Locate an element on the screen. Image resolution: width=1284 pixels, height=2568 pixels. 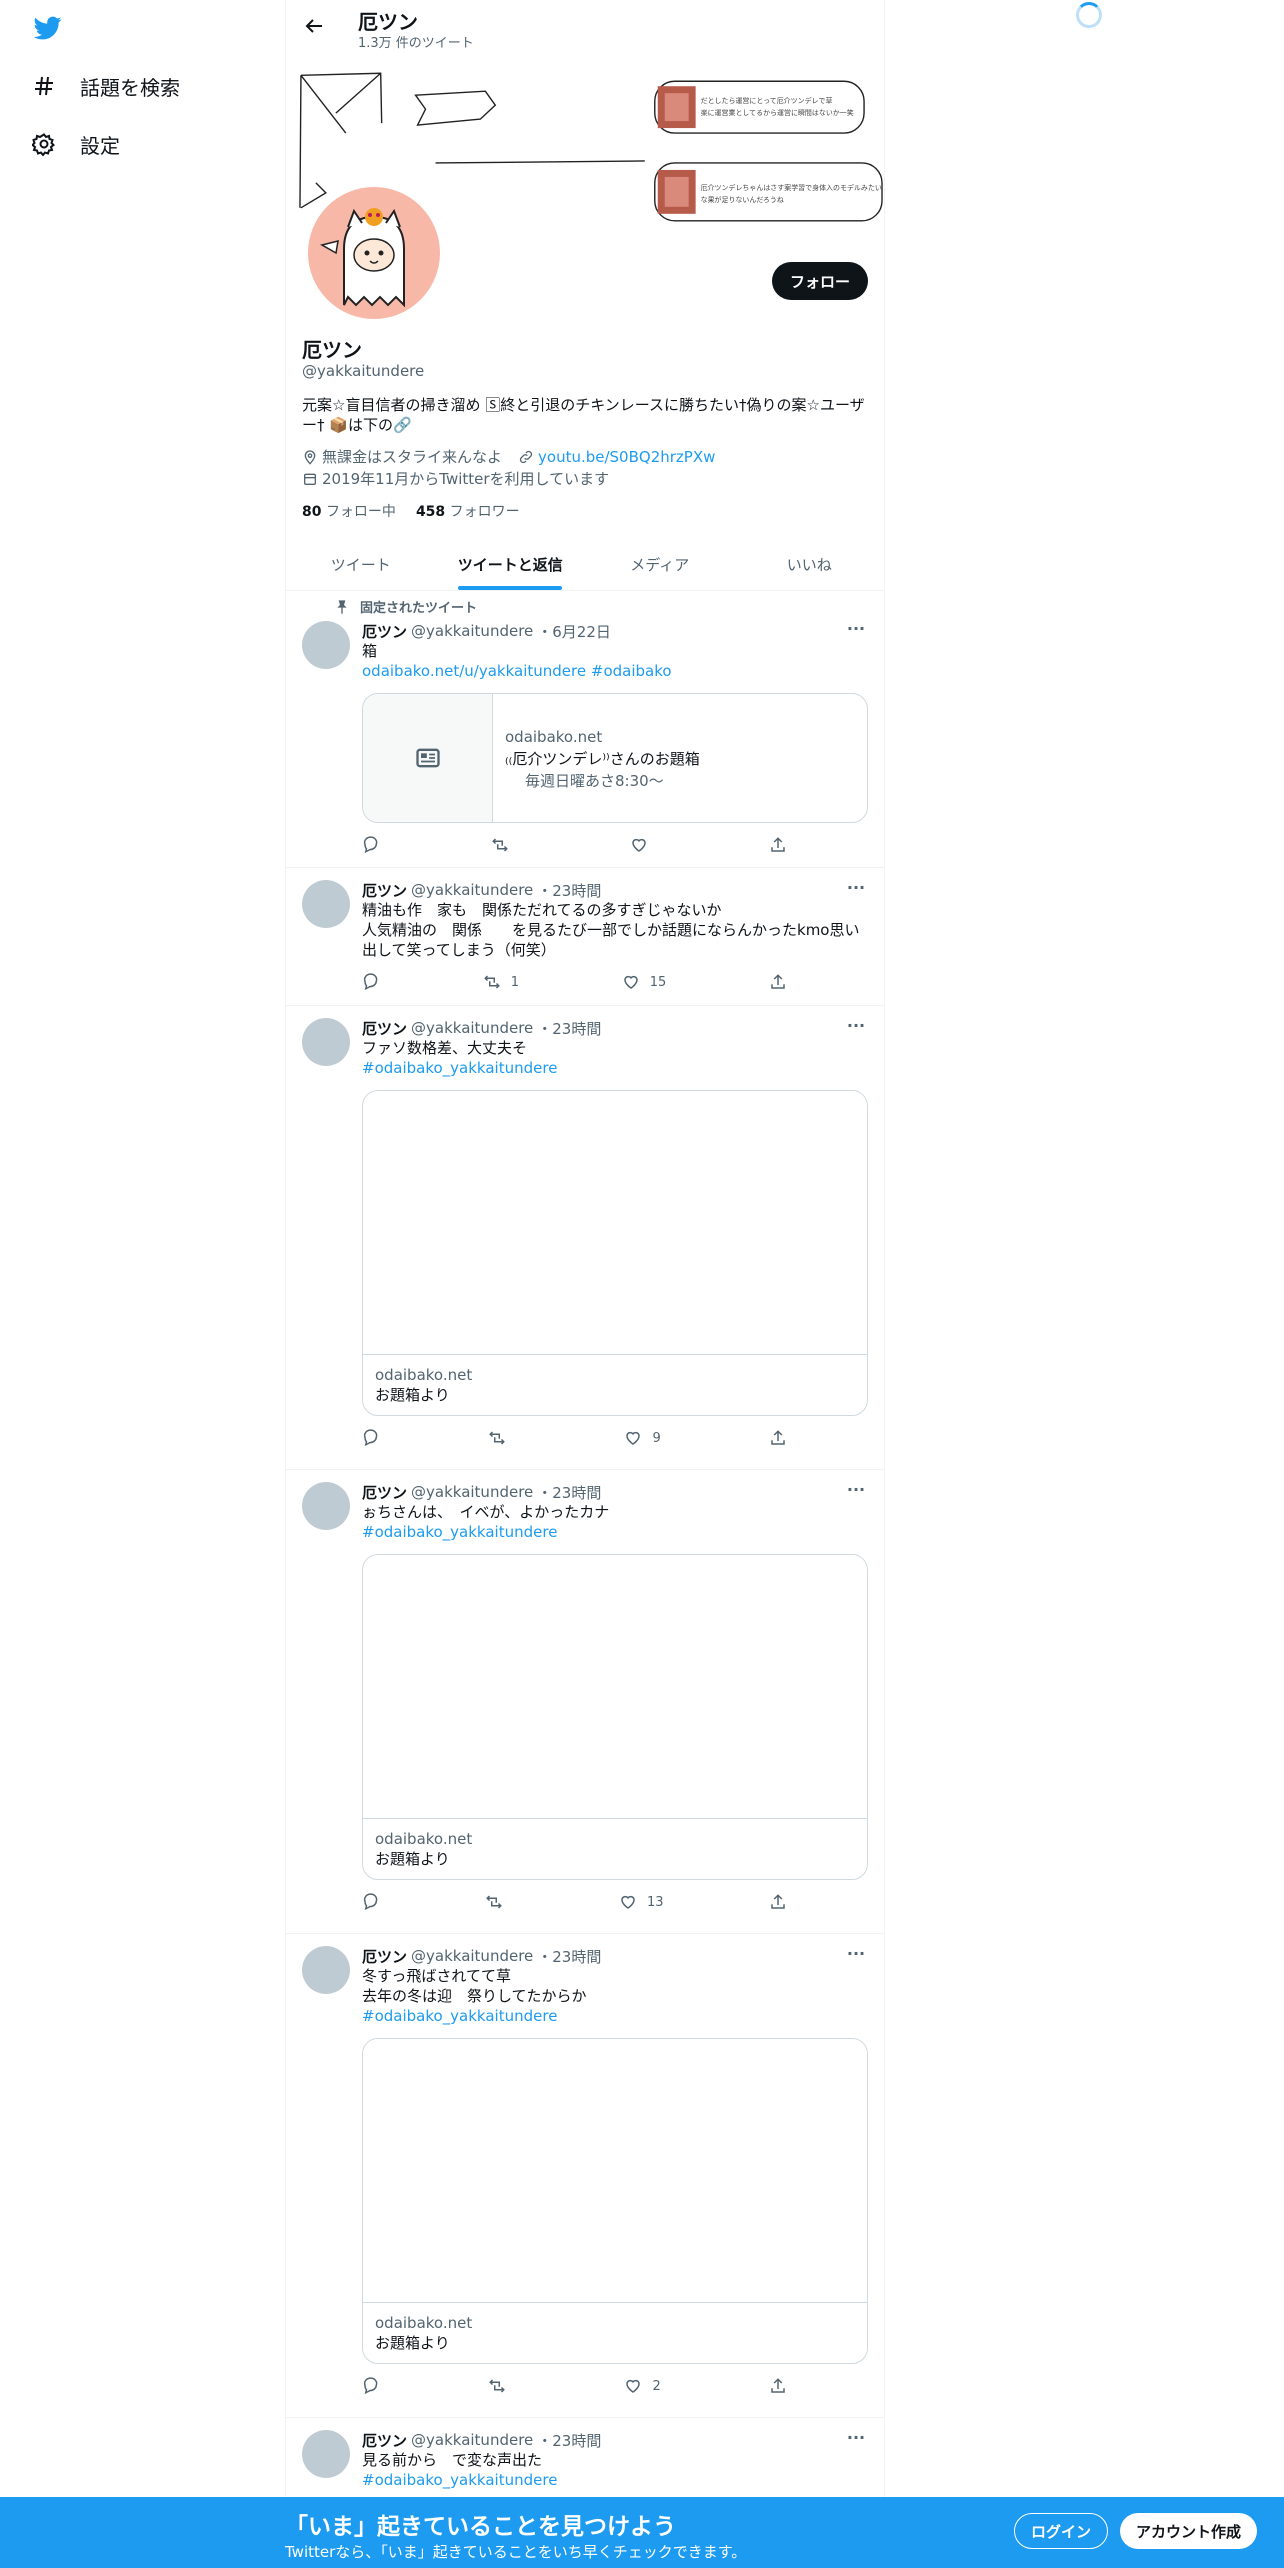
tweet-hashtag: #odaibako is located at coordinates (631, 671).